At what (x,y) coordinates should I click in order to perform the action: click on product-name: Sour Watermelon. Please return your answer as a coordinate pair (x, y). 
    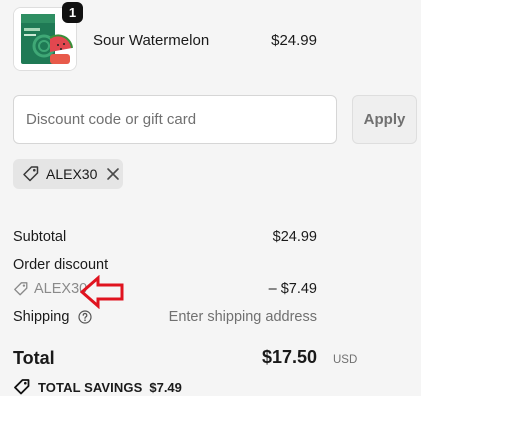
    Looking at the image, I should click on (151, 40).